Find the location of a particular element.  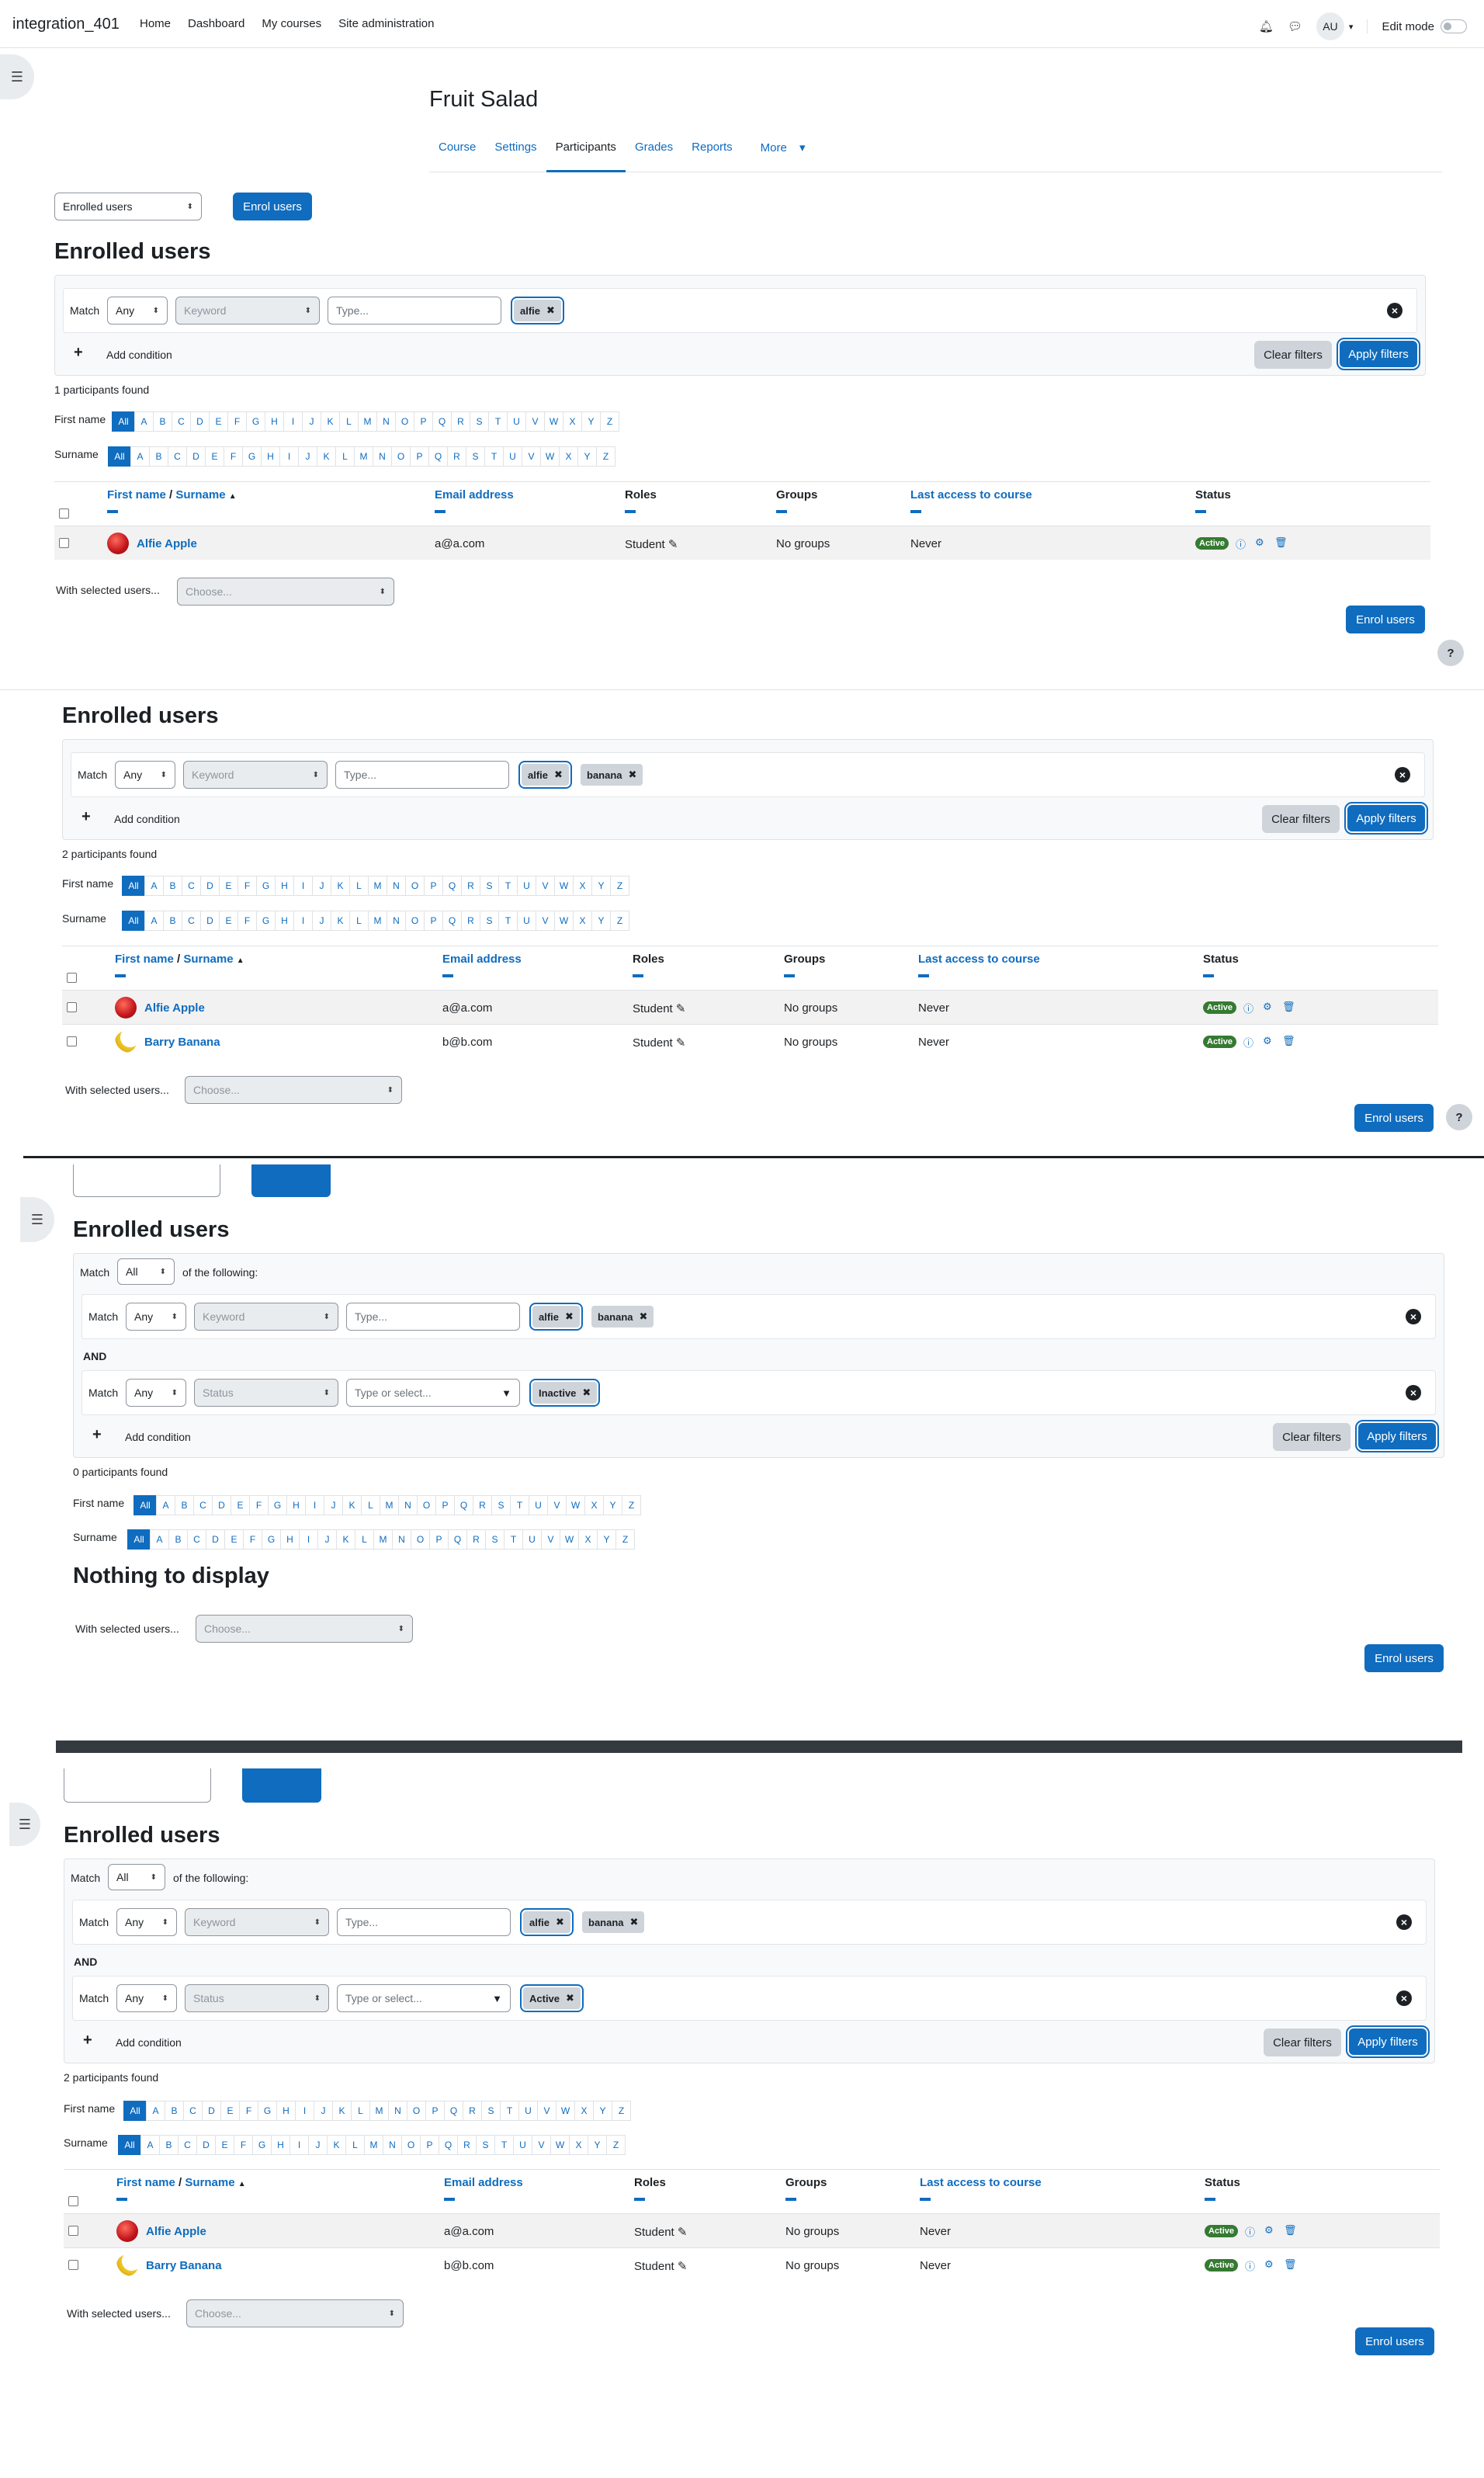

initial-p: P is located at coordinates (434, 921).